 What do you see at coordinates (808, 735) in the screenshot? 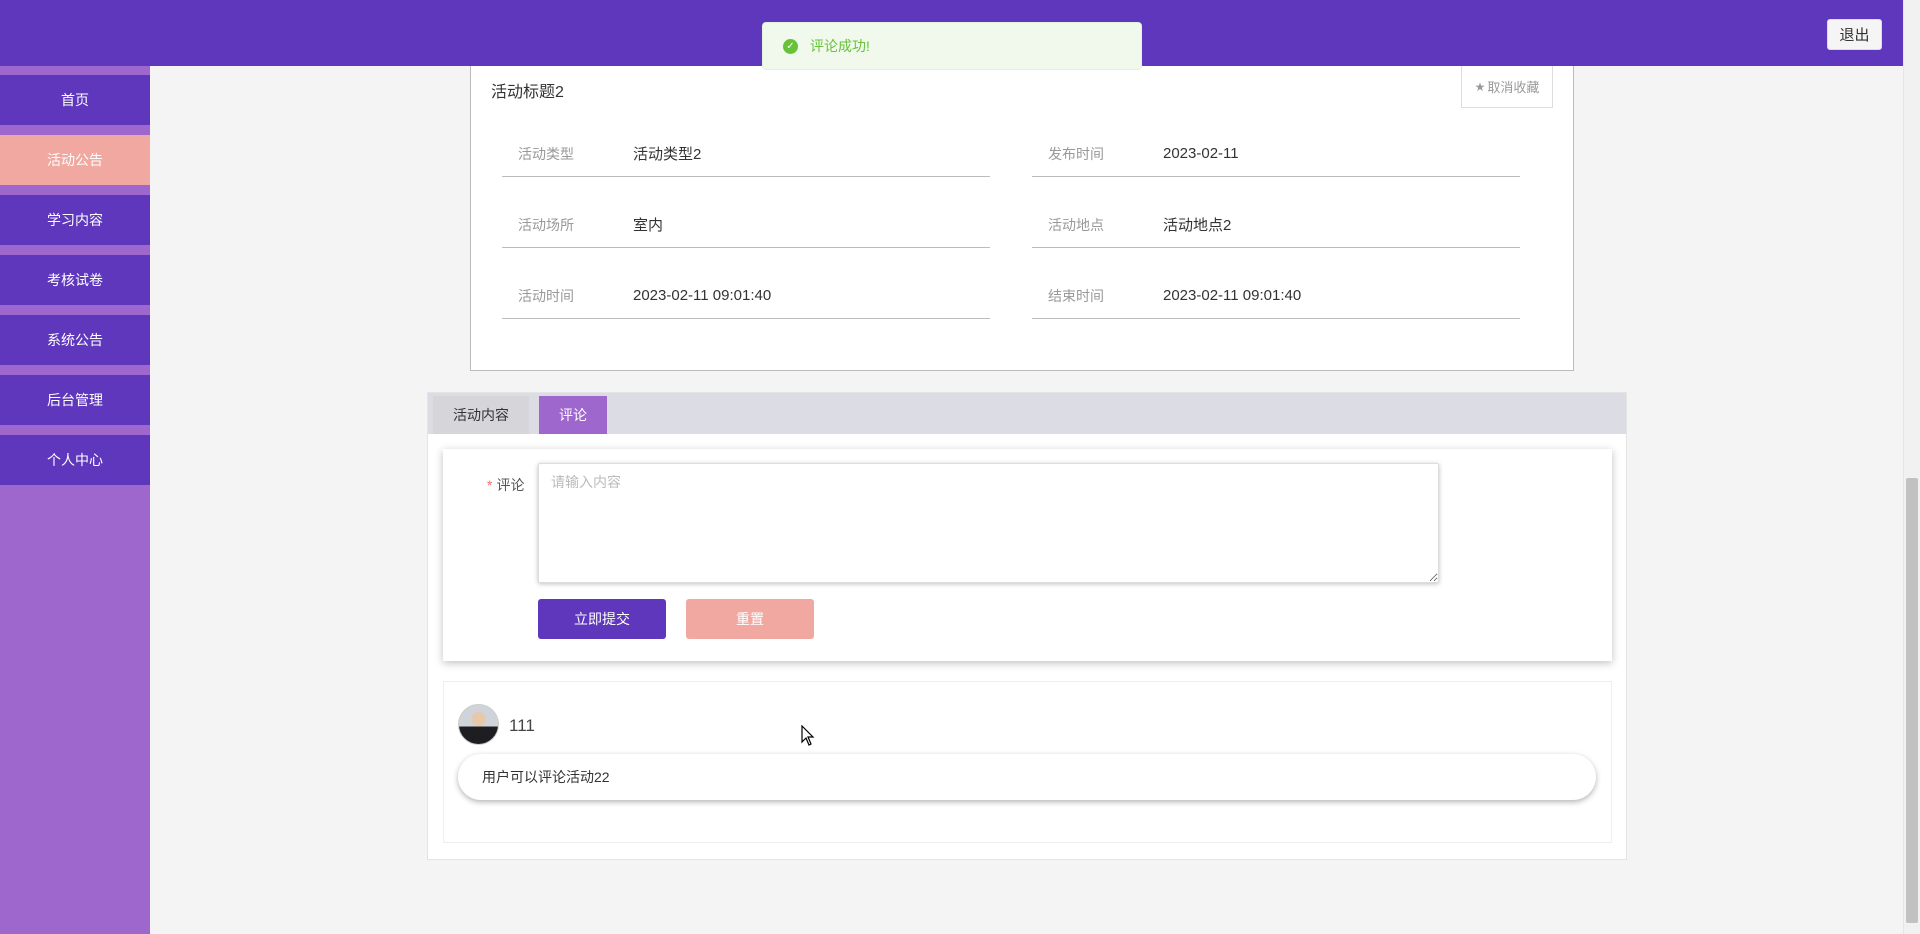
I see `mouse-cursor-icon` at bounding box center [808, 735].